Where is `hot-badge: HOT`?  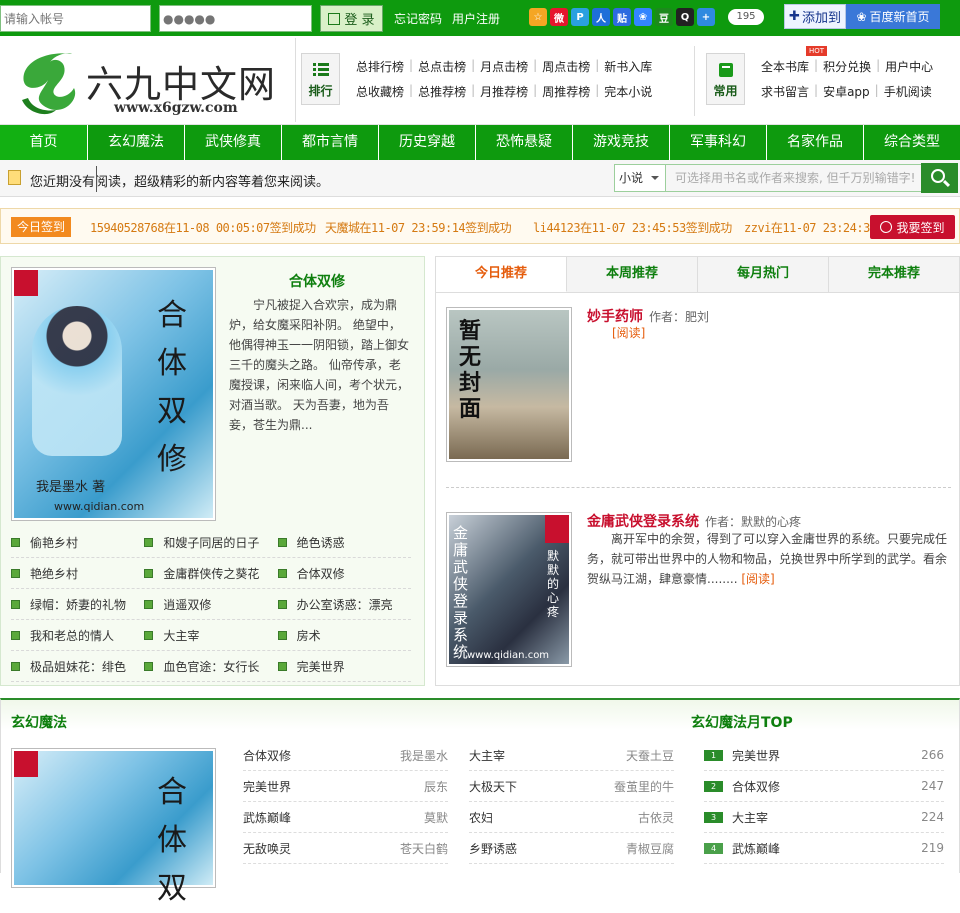
hot-badge: HOT is located at coordinates (817, 51).